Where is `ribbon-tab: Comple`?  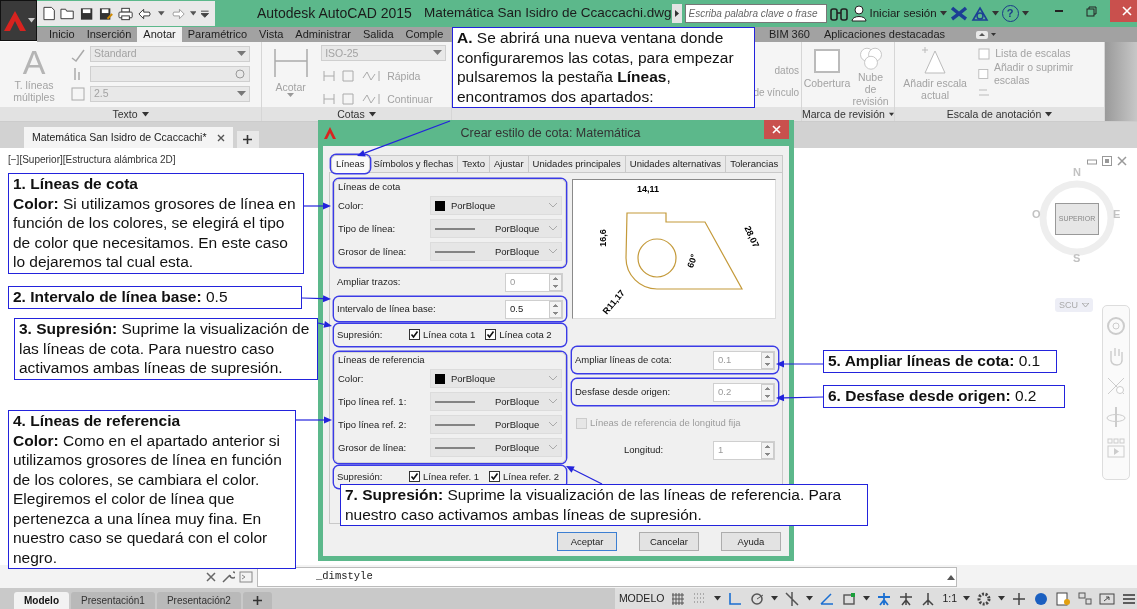 ribbon-tab: Comple is located at coordinates (424, 34).